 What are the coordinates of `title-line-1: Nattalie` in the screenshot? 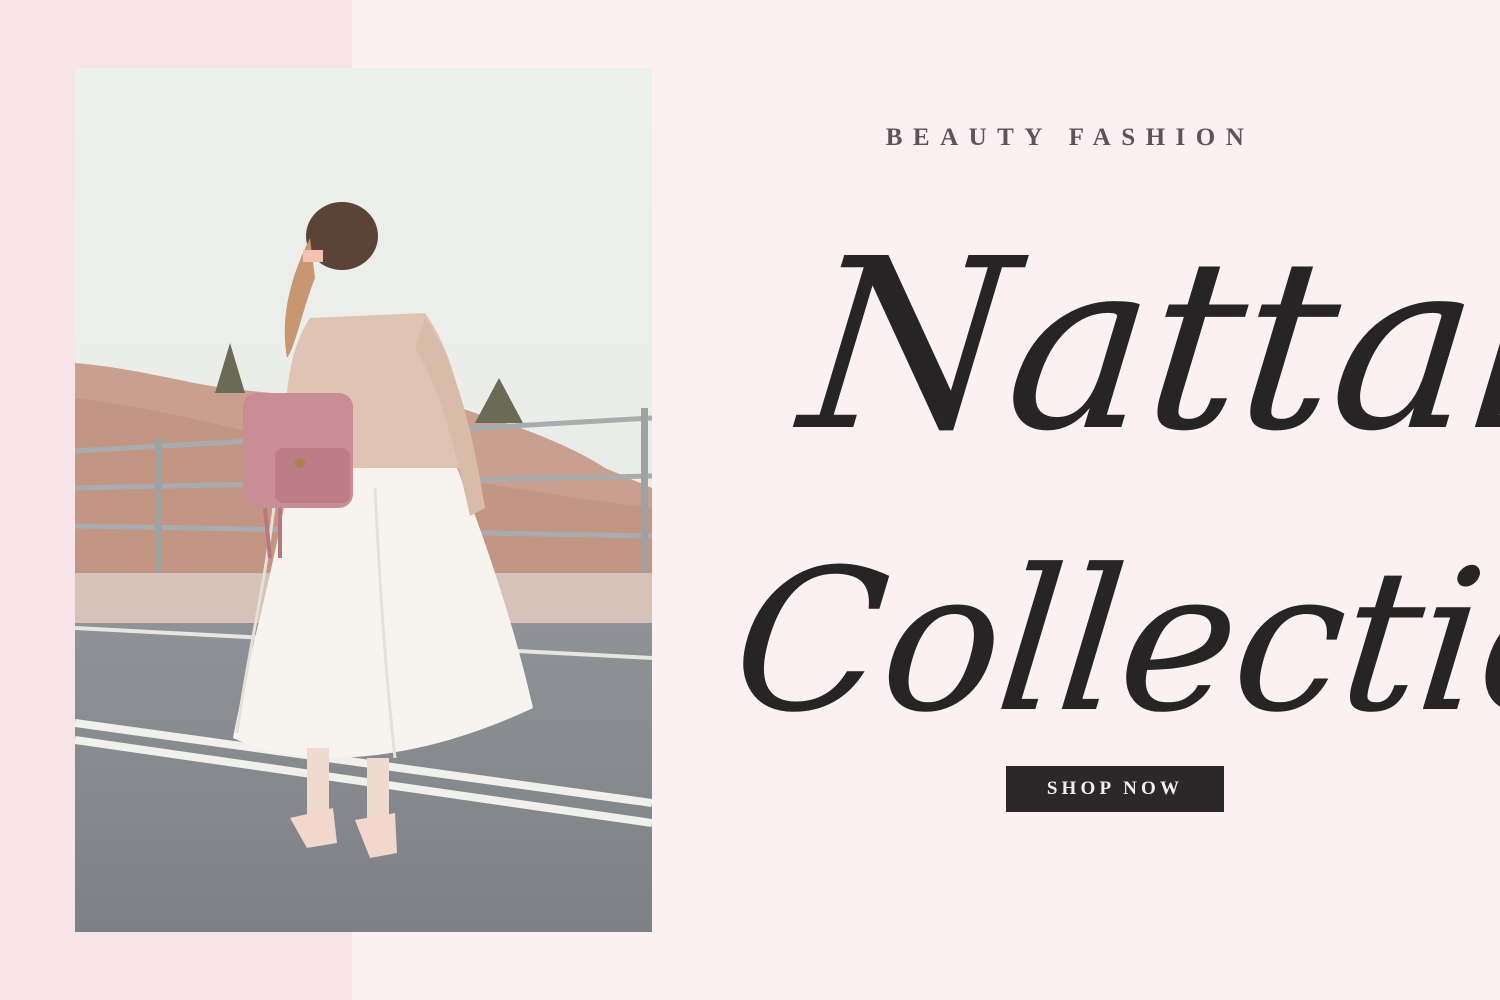 It's located at (1145, 345).